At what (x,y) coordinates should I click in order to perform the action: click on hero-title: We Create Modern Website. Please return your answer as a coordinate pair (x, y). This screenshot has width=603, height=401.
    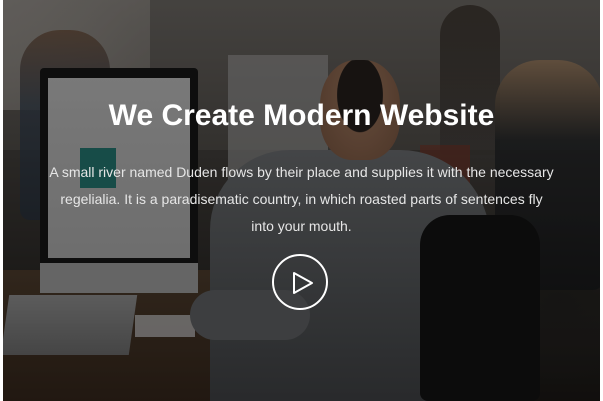
    Looking at the image, I should click on (301, 115).